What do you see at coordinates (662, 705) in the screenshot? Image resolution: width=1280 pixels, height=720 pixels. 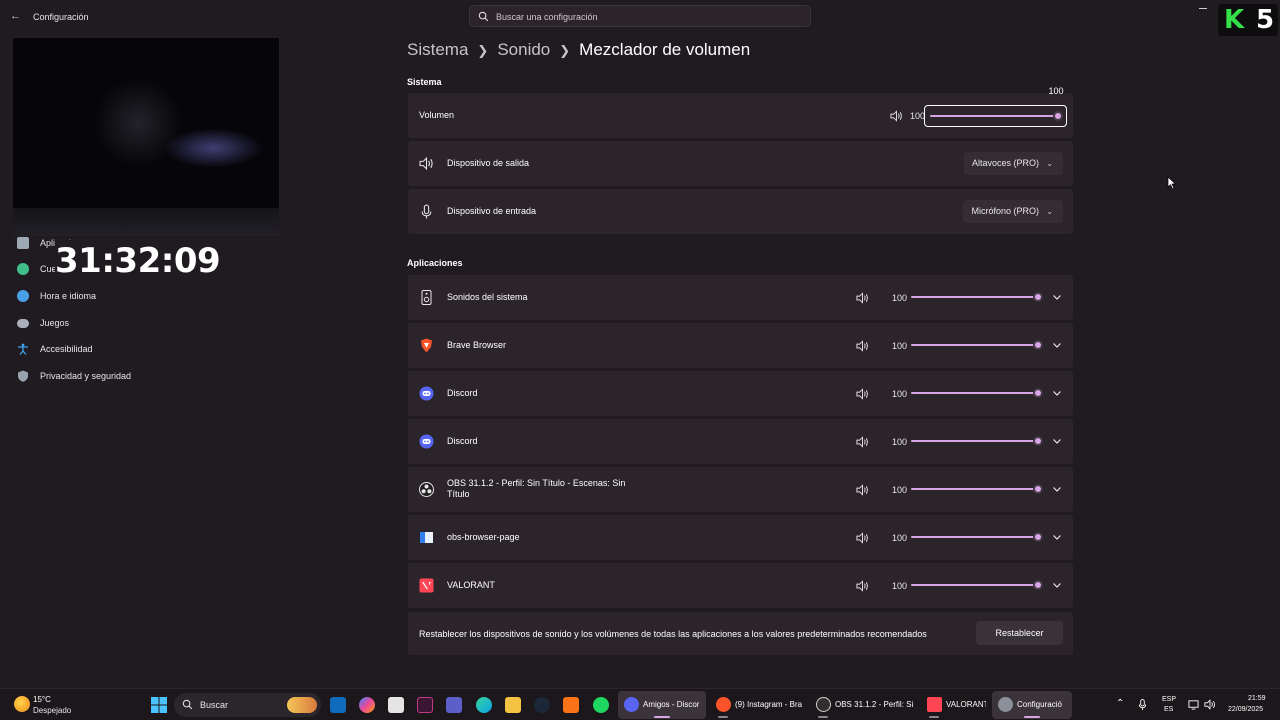 I see `taskbar-item-discord: Amigos - Discor` at bounding box center [662, 705].